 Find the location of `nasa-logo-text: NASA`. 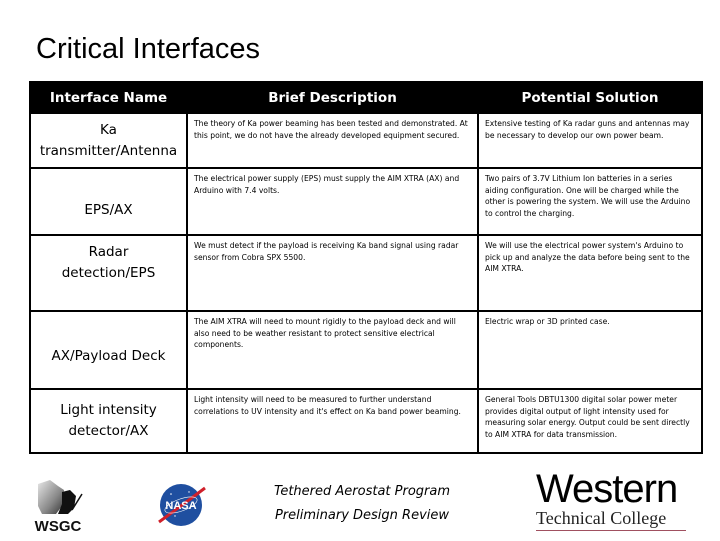

nasa-logo-text: NASA is located at coordinates (180, 506).